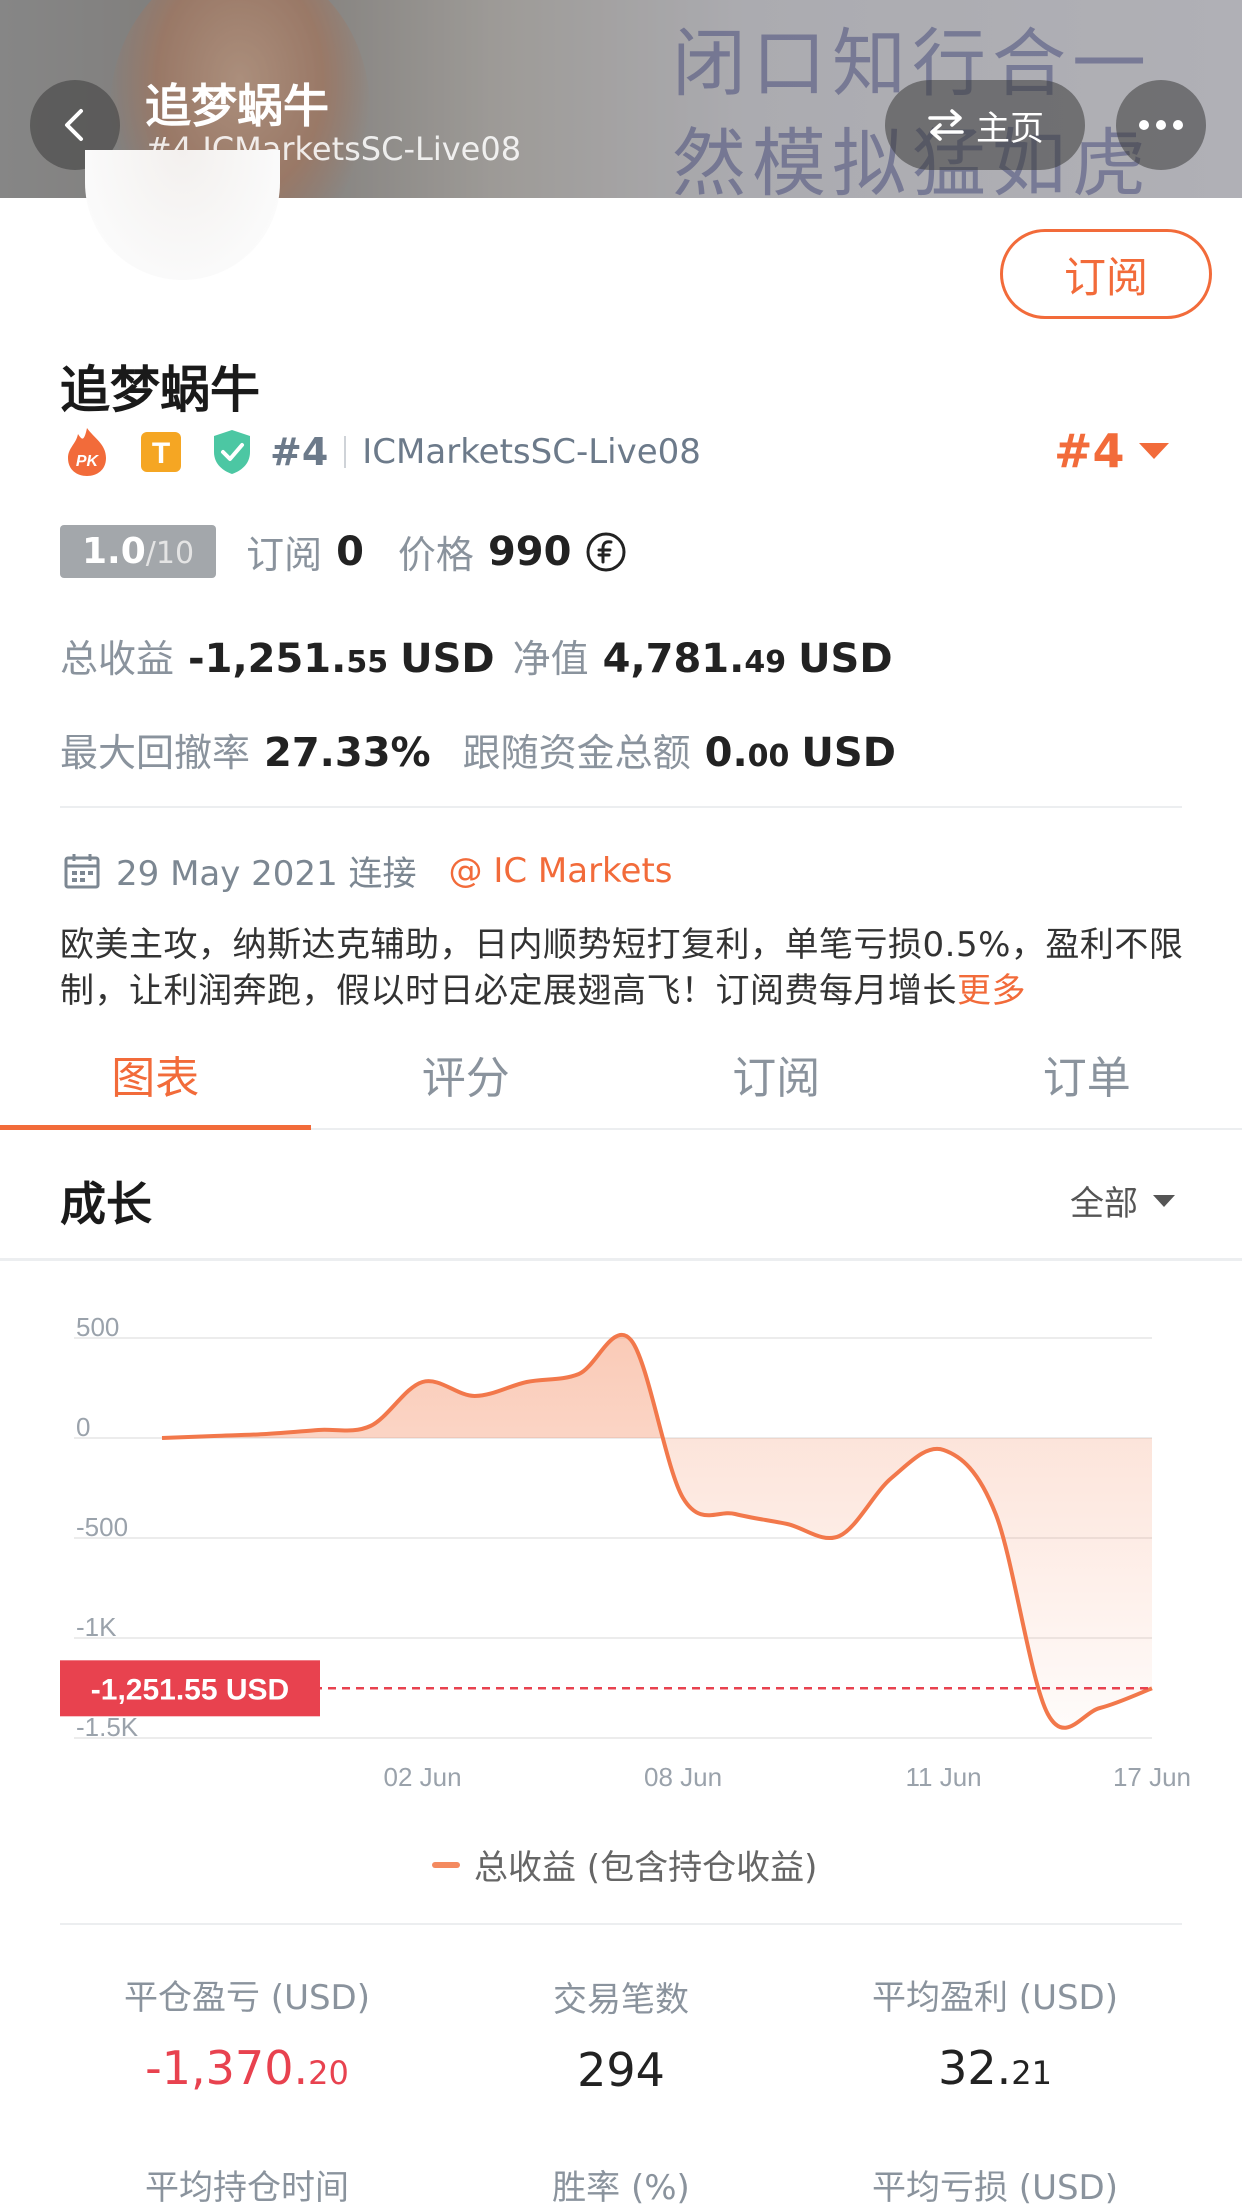 Image resolution: width=1242 pixels, height=2208 pixels. I want to click on legend-swatch, so click(446, 1864).